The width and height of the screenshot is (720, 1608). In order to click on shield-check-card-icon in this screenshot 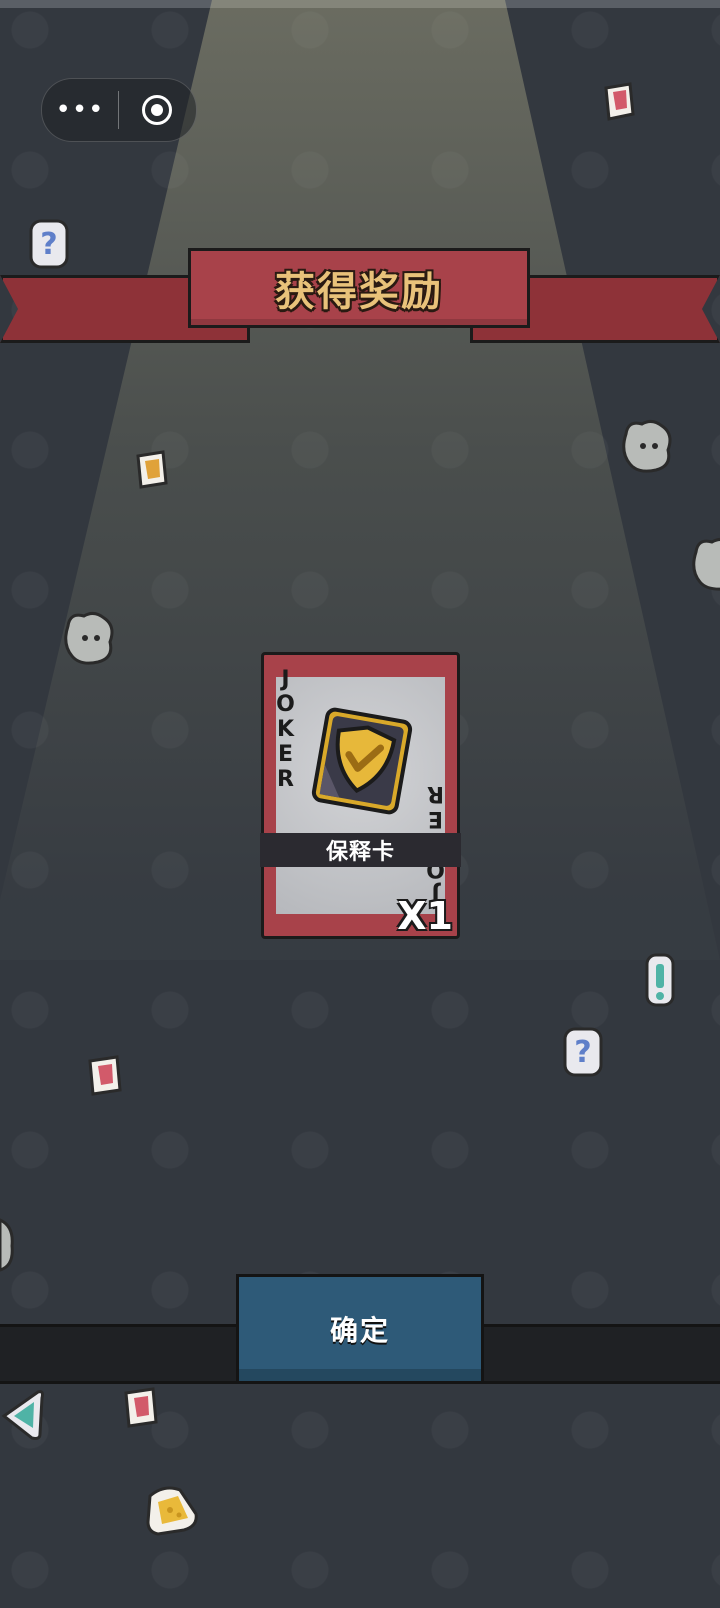, I will do `click(362, 761)`.